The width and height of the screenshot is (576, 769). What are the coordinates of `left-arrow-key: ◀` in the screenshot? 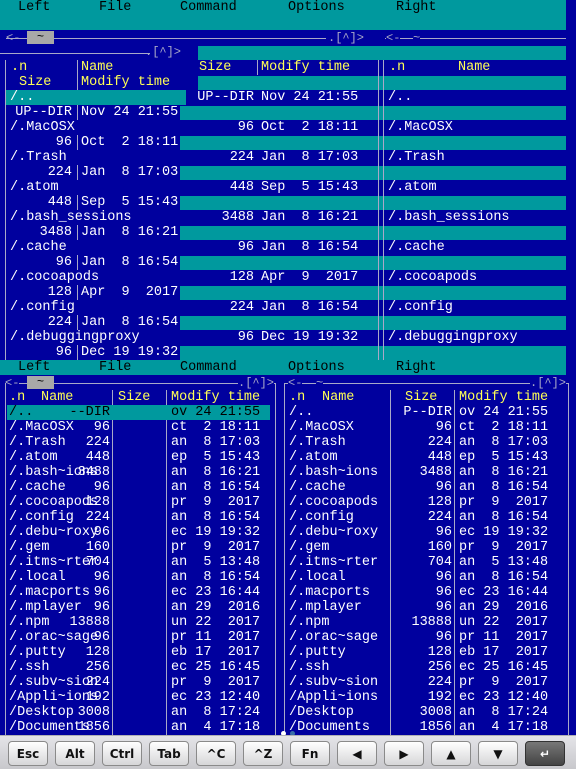 It's located at (357, 753).